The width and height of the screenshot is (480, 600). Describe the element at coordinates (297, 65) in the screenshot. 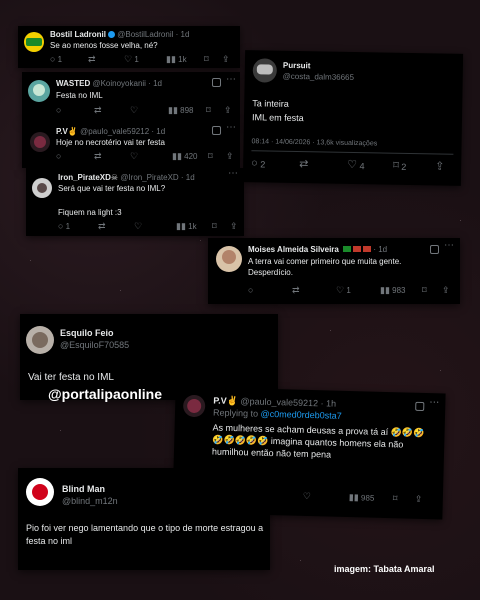

I see `author-name: Pursuit` at that location.